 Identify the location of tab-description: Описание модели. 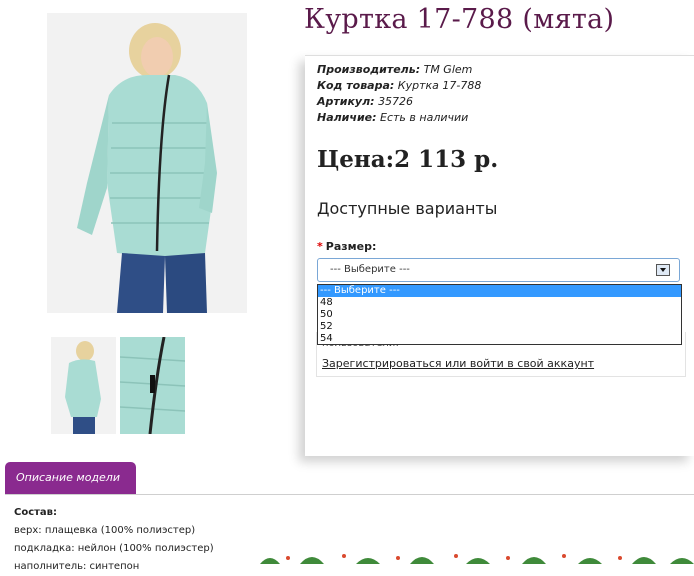
(70, 478).